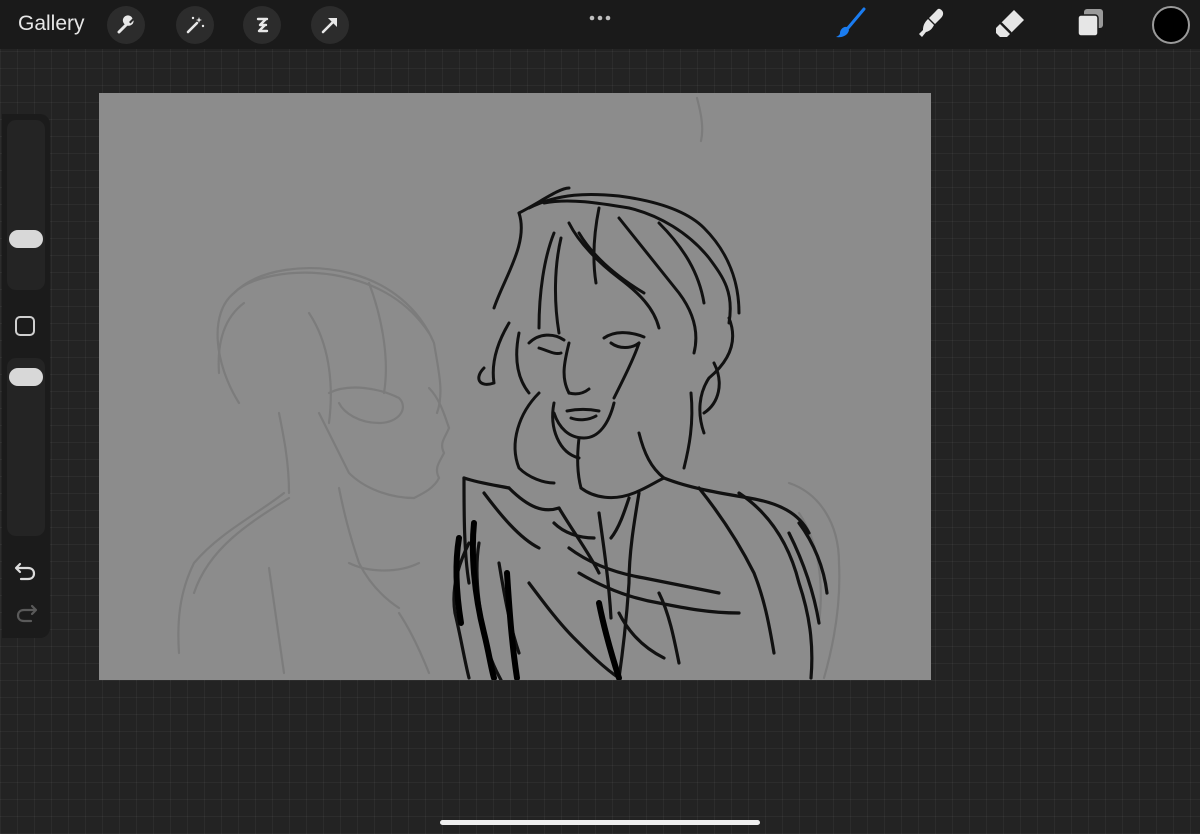 This screenshot has height=834, width=1200. Describe the element at coordinates (26, 571) in the screenshot. I see `undo-button` at that location.